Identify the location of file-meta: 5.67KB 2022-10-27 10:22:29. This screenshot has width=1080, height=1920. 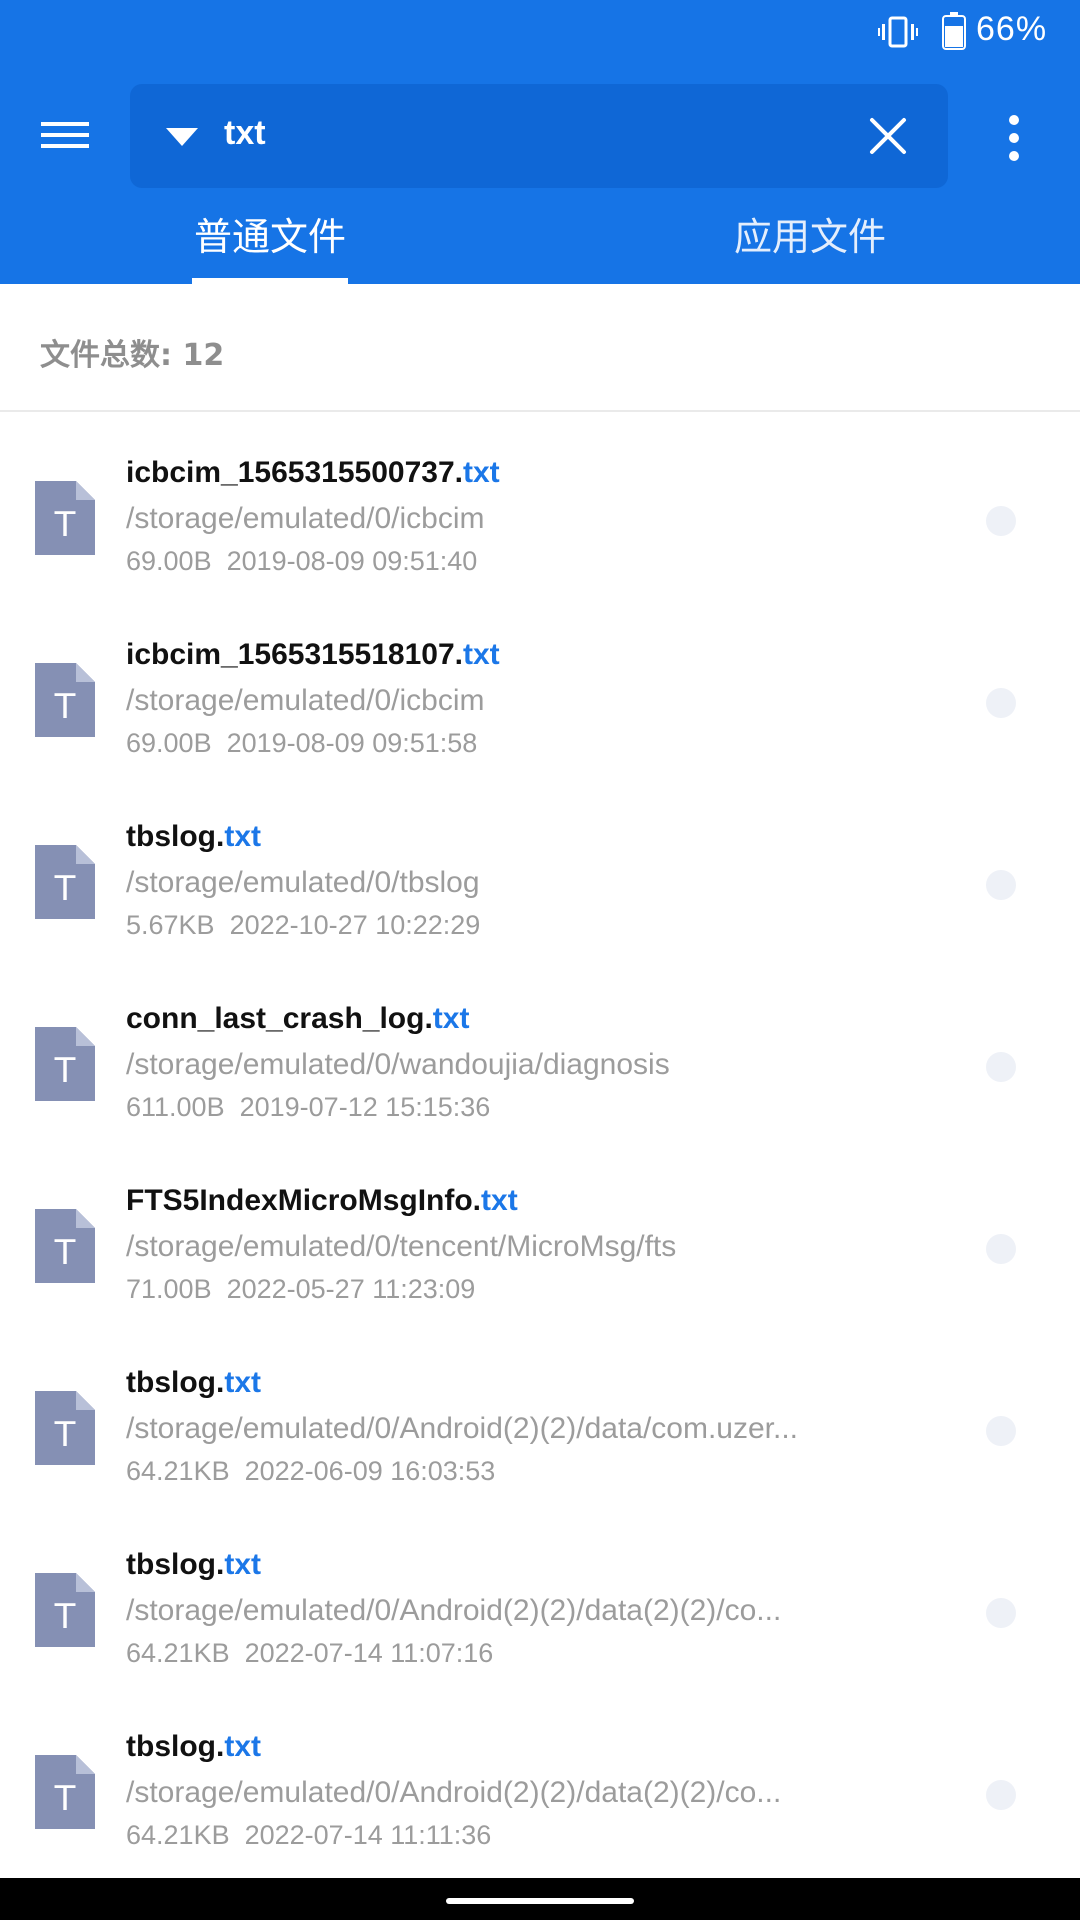
(303, 925).